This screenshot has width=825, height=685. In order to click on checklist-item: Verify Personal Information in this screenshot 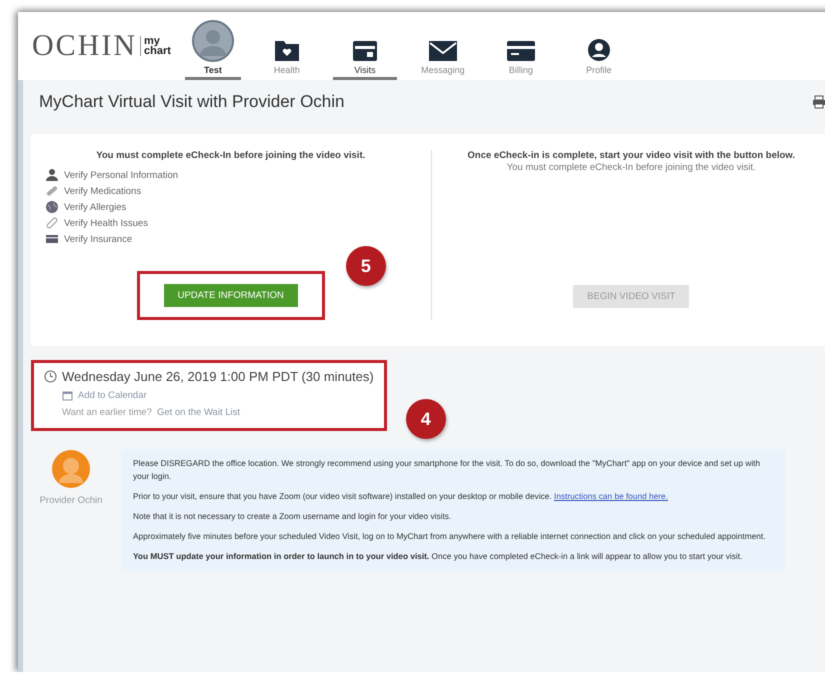, I will do `click(121, 175)`.